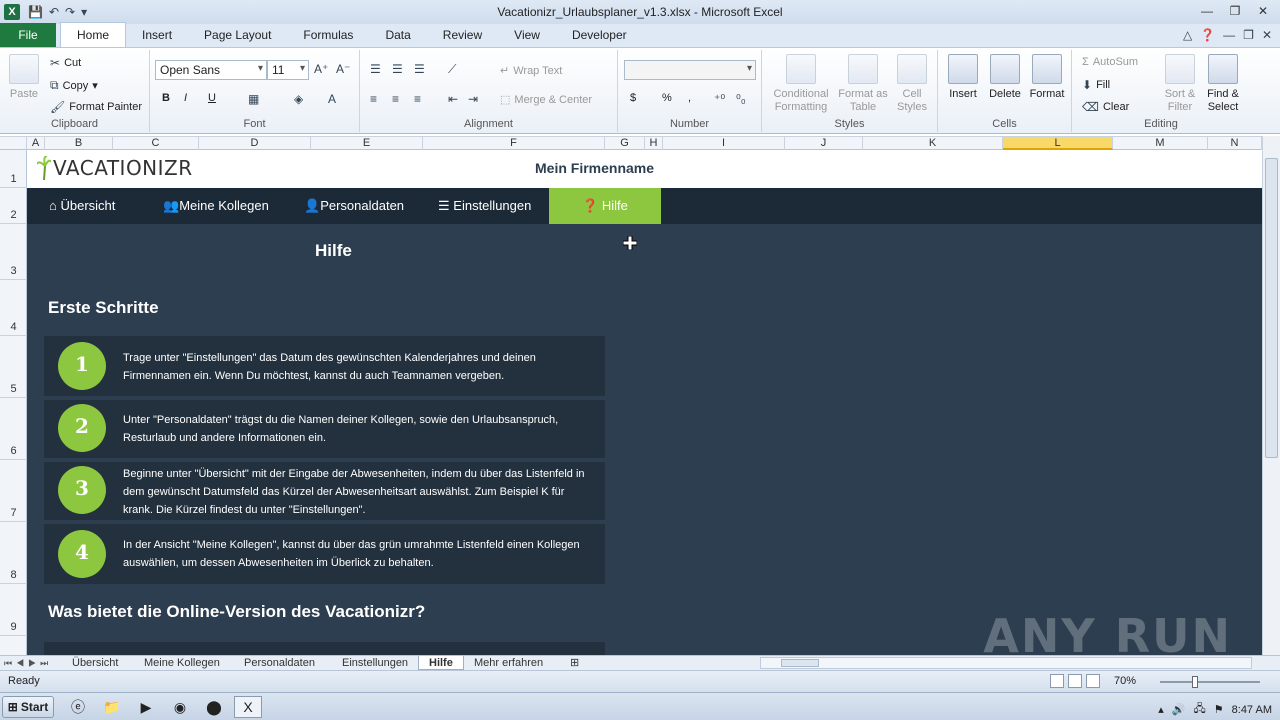  What do you see at coordinates (212, 98) in the screenshot?
I see `underline-button: U` at bounding box center [212, 98].